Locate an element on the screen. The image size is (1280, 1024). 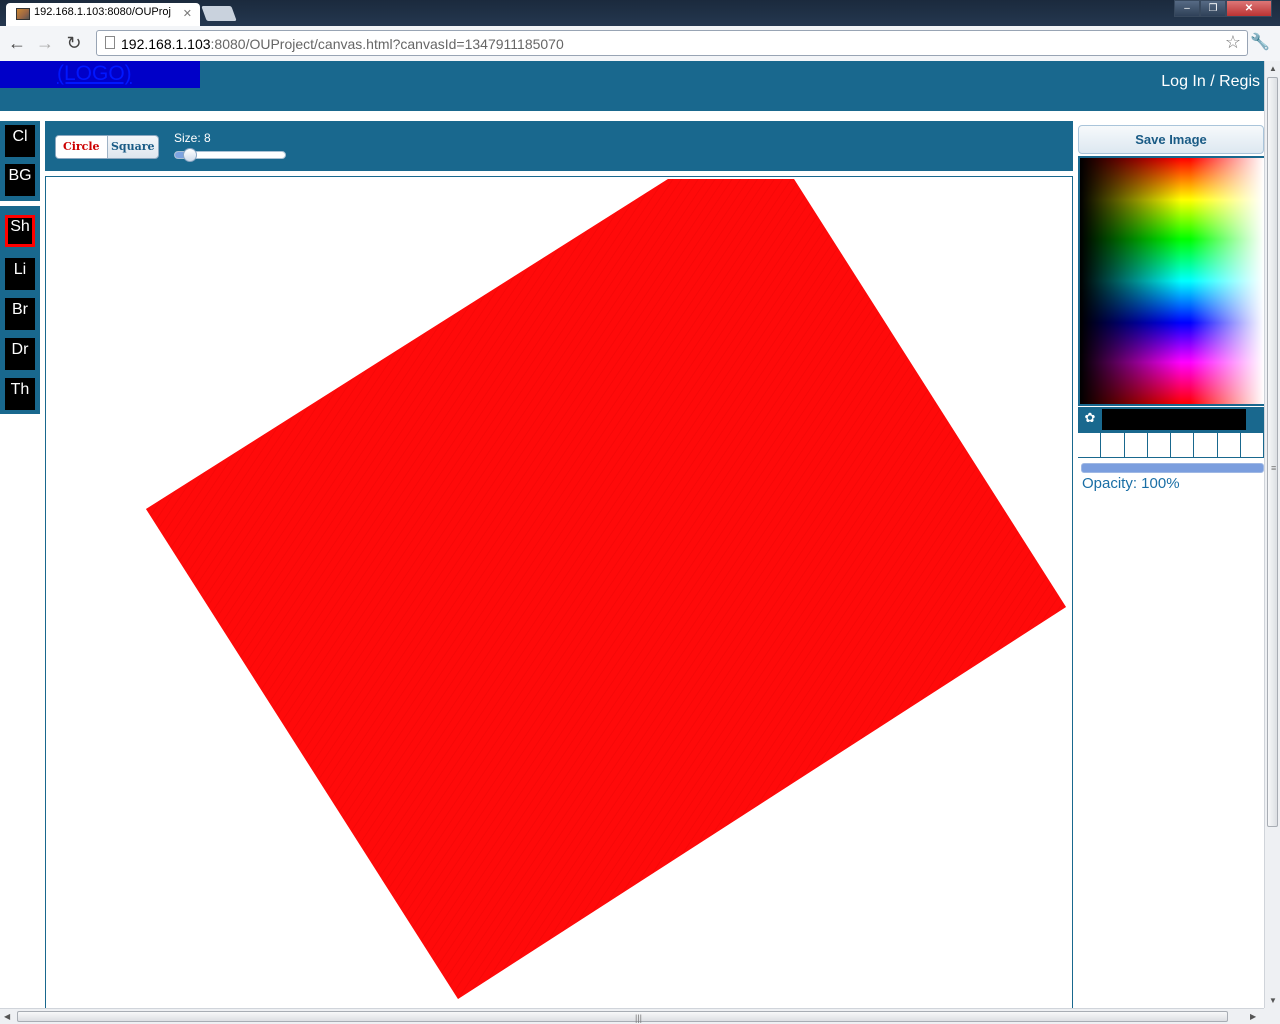
logo-link: (LOGO) is located at coordinates (94, 74).